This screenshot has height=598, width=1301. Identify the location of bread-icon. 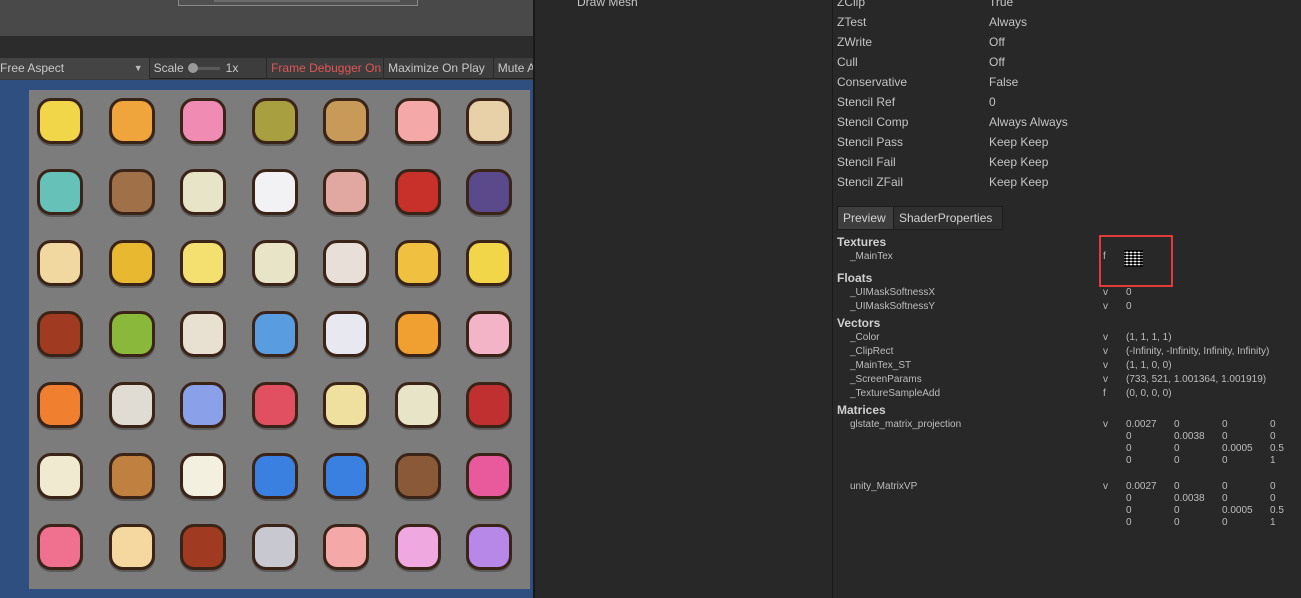
(132, 547).